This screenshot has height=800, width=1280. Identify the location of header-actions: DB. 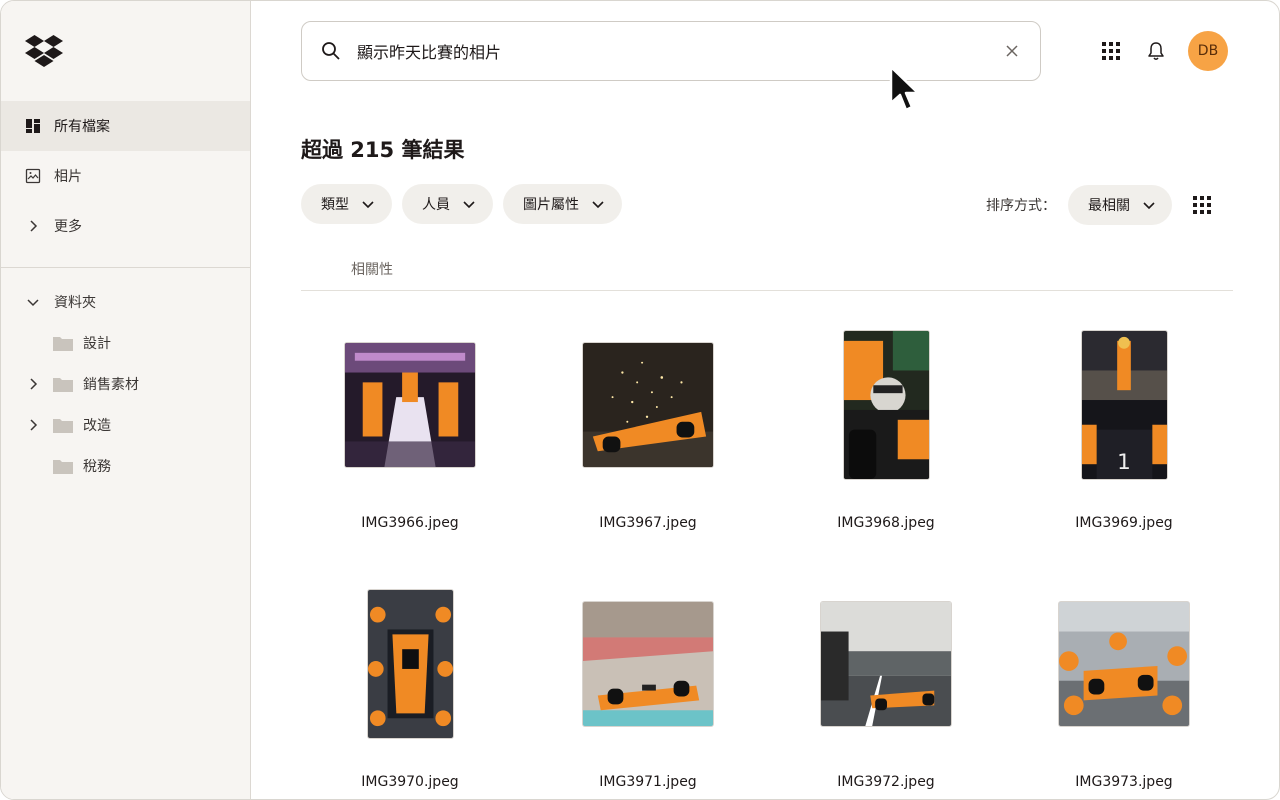
(1163, 51).